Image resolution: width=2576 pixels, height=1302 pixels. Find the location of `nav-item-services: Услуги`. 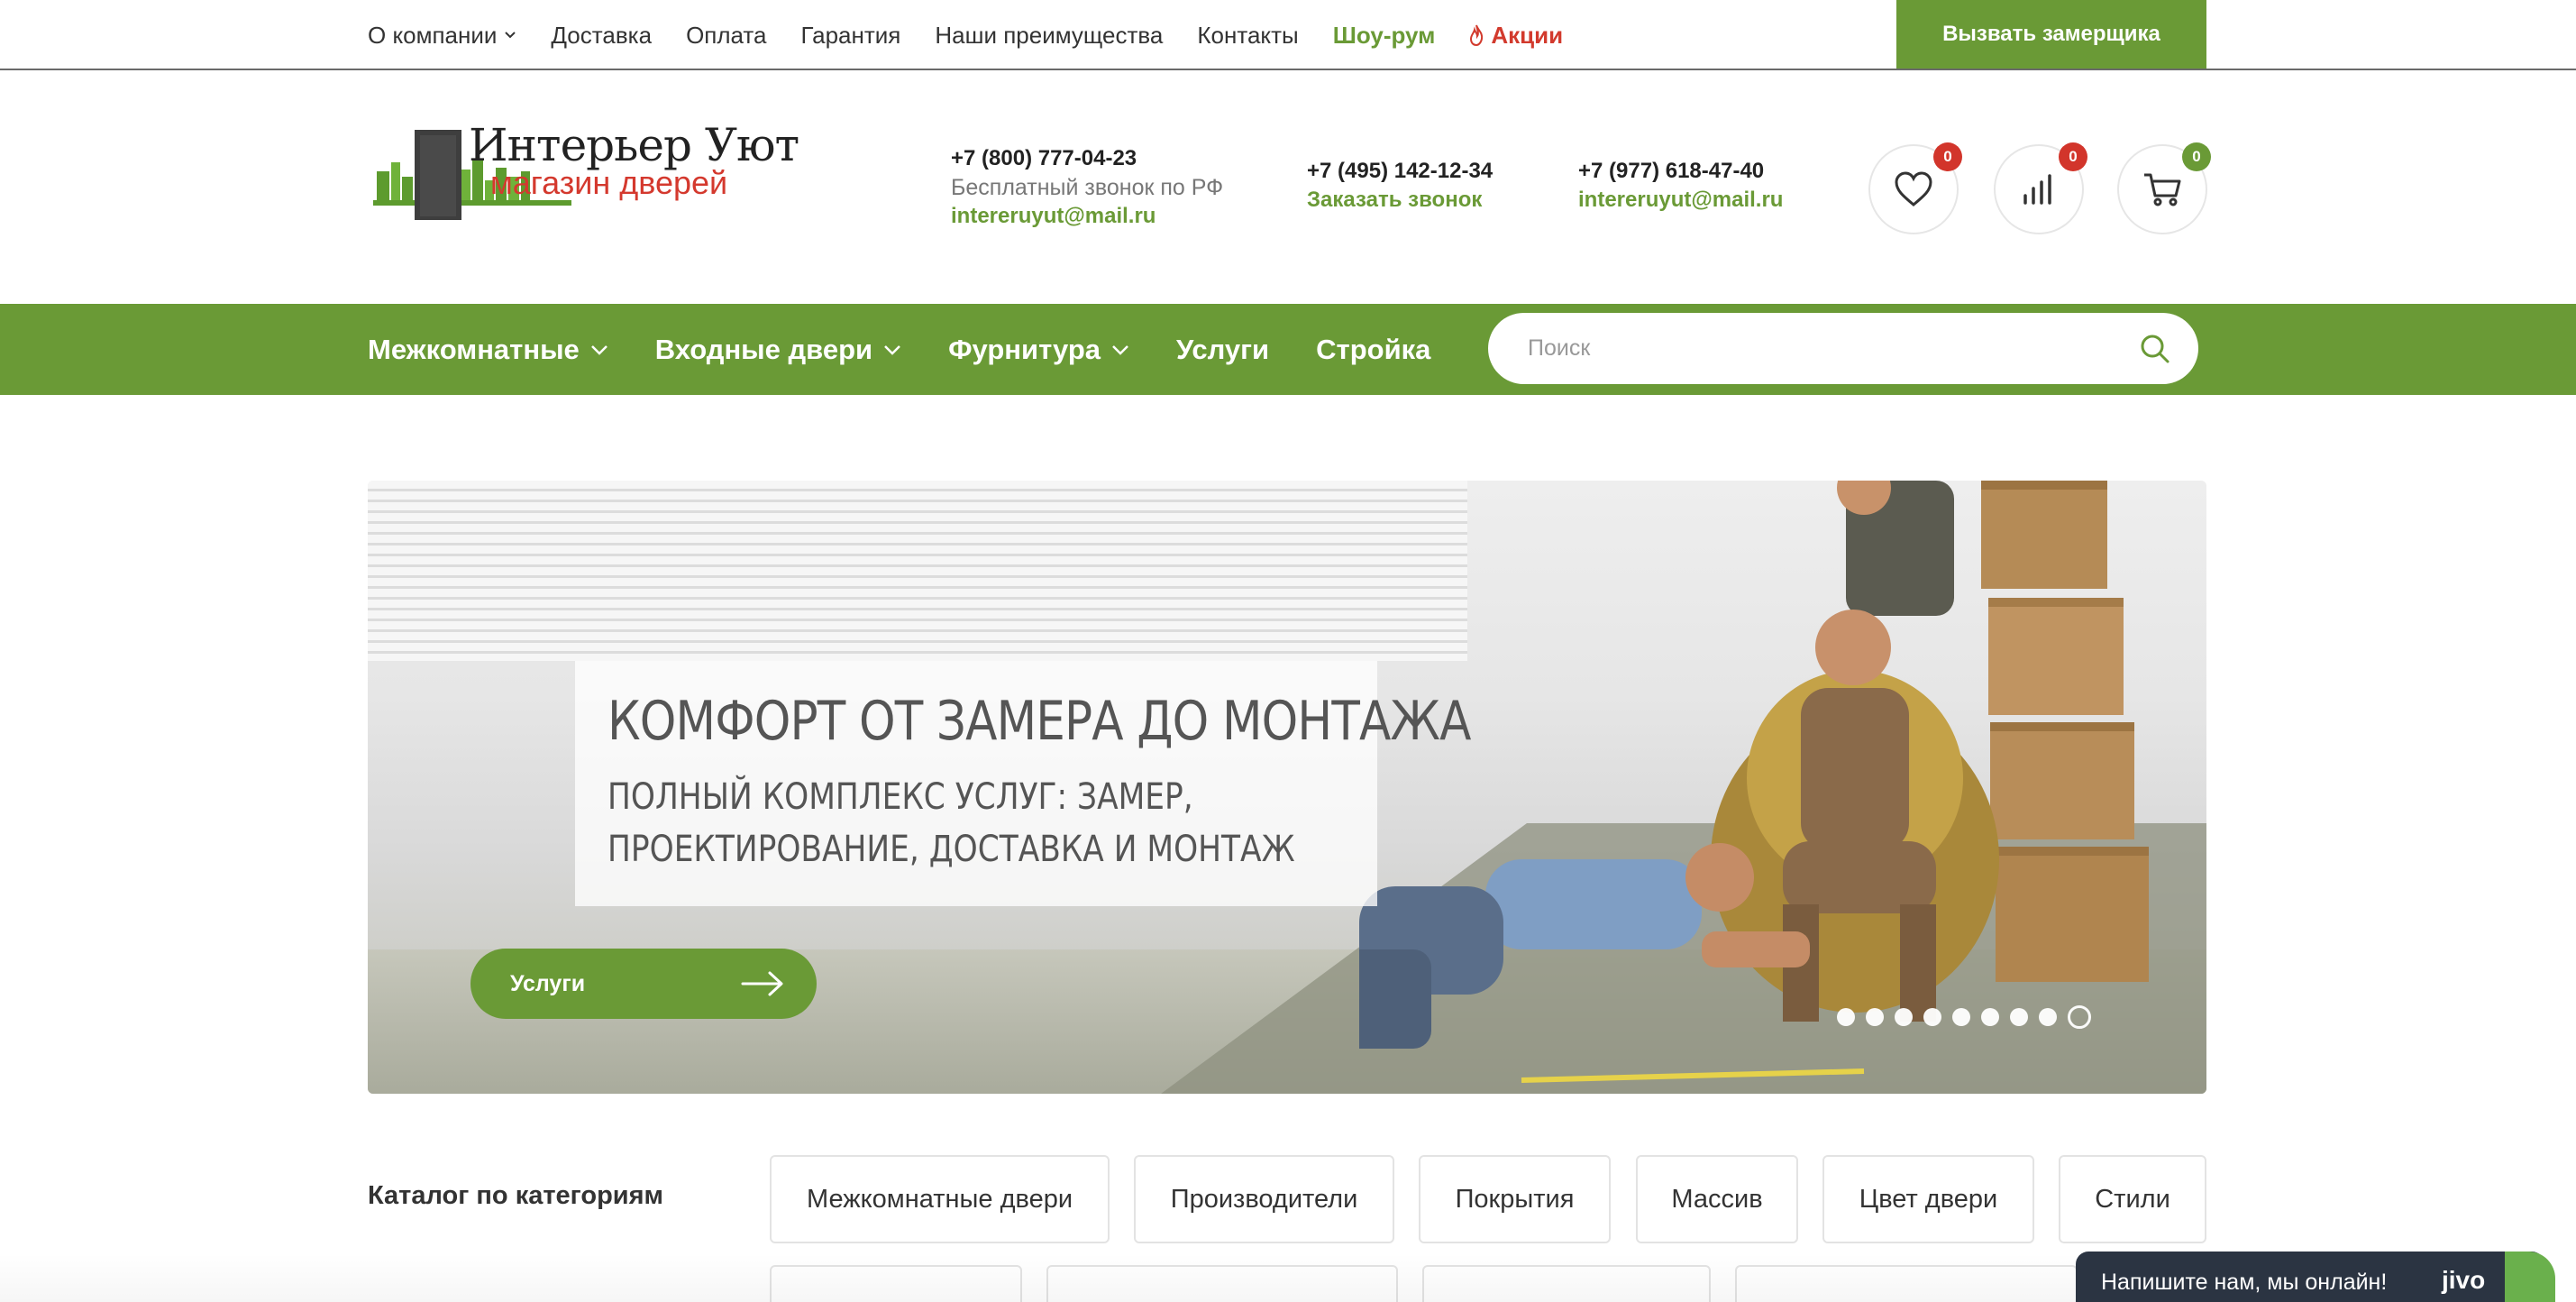

nav-item-services: Услуги is located at coordinates (1222, 350).